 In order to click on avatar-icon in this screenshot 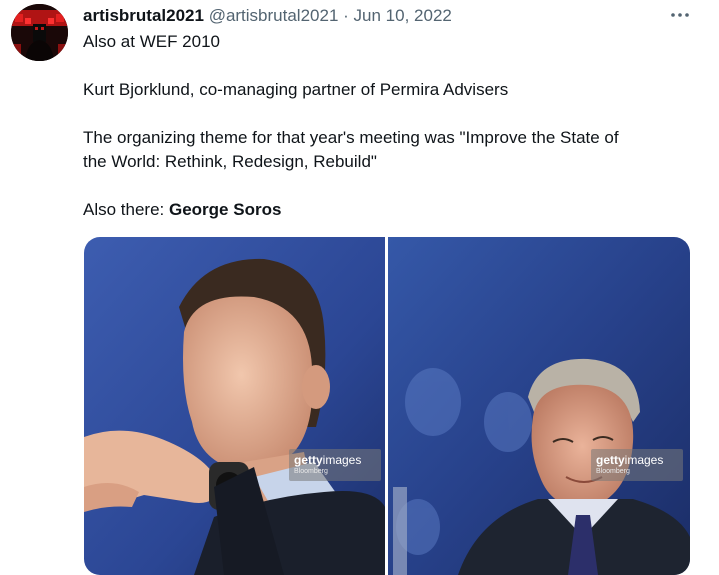, I will do `click(39, 32)`.